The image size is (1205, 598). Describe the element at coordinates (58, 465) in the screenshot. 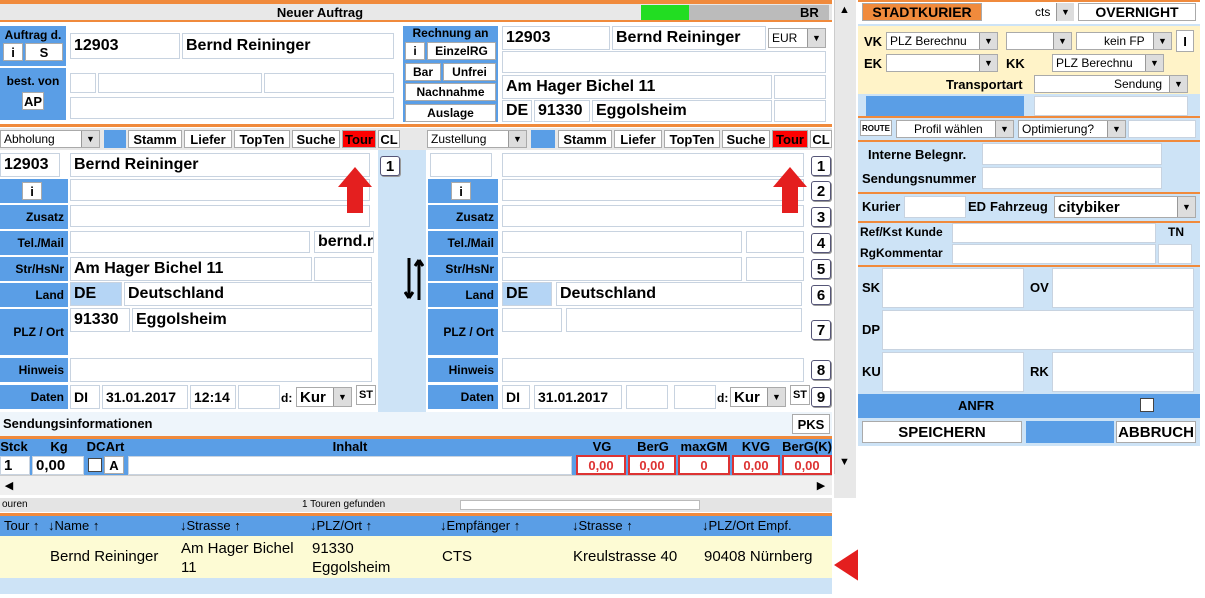

I see `kg-field: 0,00` at that location.